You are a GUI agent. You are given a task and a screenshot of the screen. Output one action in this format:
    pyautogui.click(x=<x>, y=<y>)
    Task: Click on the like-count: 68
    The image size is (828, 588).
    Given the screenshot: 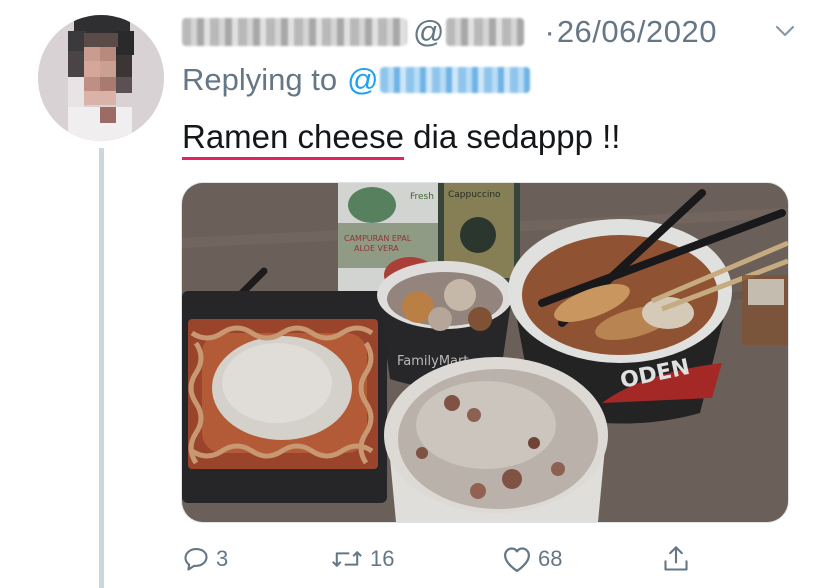 What is the action you would take?
    pyautogui.click(x=550, y=558)
    